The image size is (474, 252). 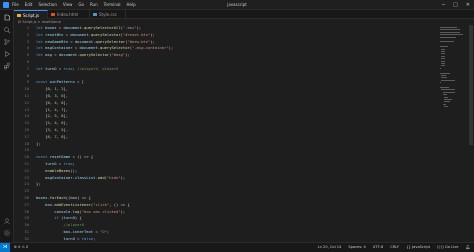 What do you see at coordinates (468, 5) in the screenshot?
I see `close-icon: ✕` at bounding box center [468, 5].